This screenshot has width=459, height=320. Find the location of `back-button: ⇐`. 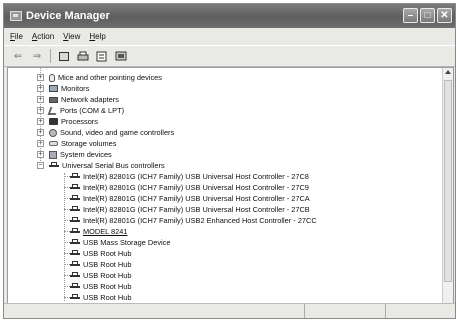

back-button: ⇐ is located at coordinates (18, 56).